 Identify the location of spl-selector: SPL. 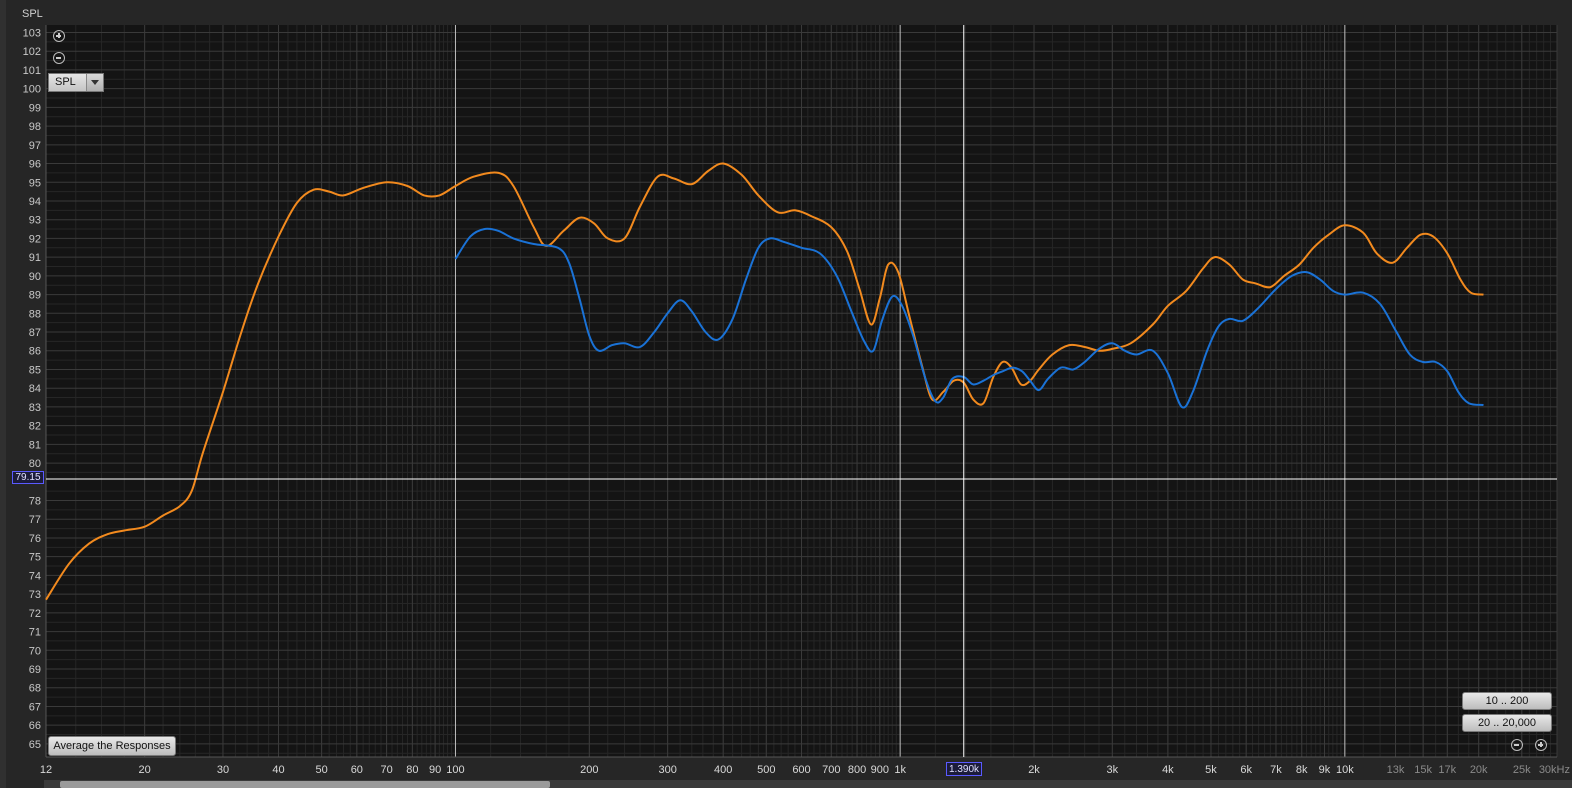
(76, 82).